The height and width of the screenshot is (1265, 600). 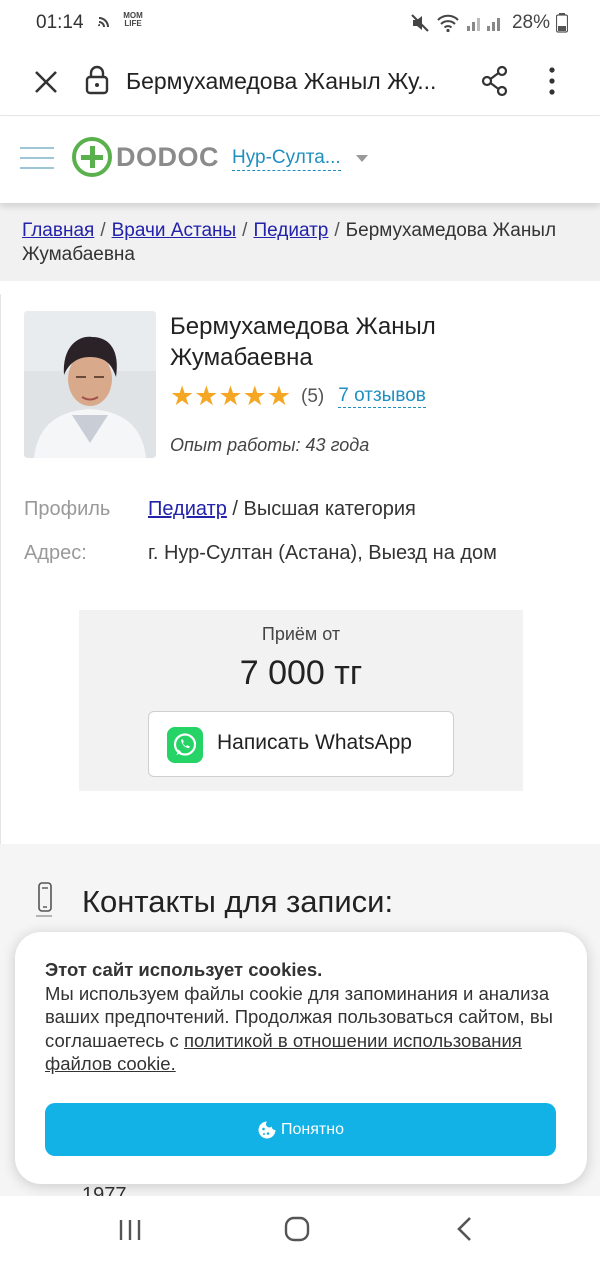 I want to click on cookie-accept-label: Понятно, so click(x=312, y=1129).